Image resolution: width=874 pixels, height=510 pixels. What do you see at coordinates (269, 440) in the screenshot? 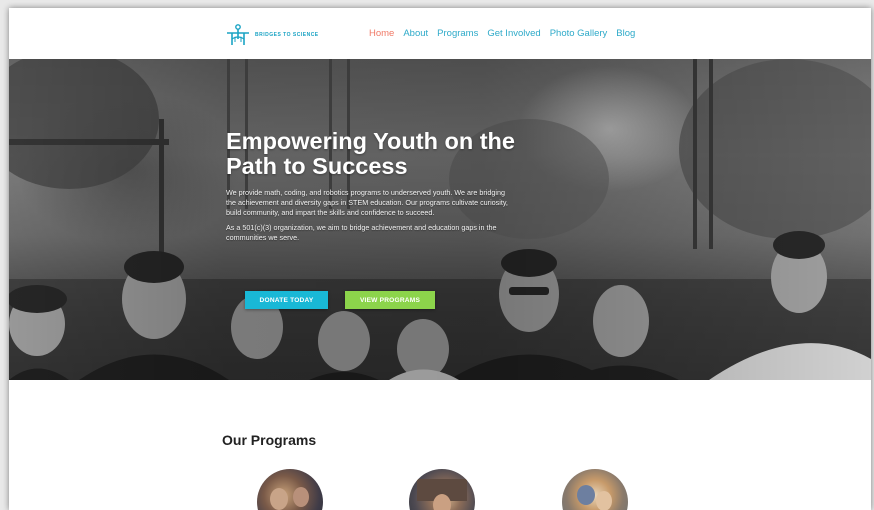
I see `programs-section-title: Our Programs` at bounding box center [269, 440].